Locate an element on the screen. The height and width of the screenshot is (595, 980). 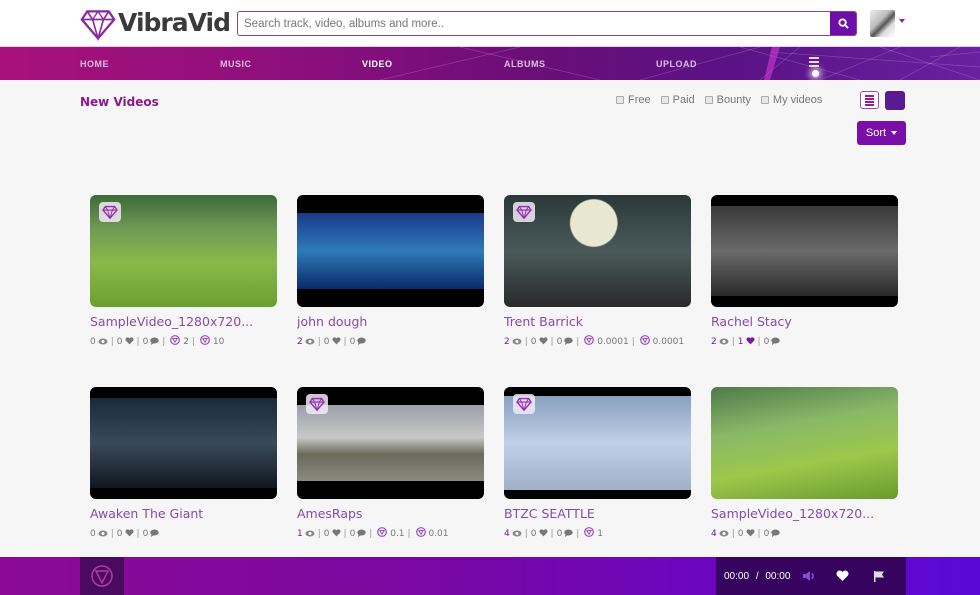
video-title: Rachel Stacy is located at coordinates (804, 321).